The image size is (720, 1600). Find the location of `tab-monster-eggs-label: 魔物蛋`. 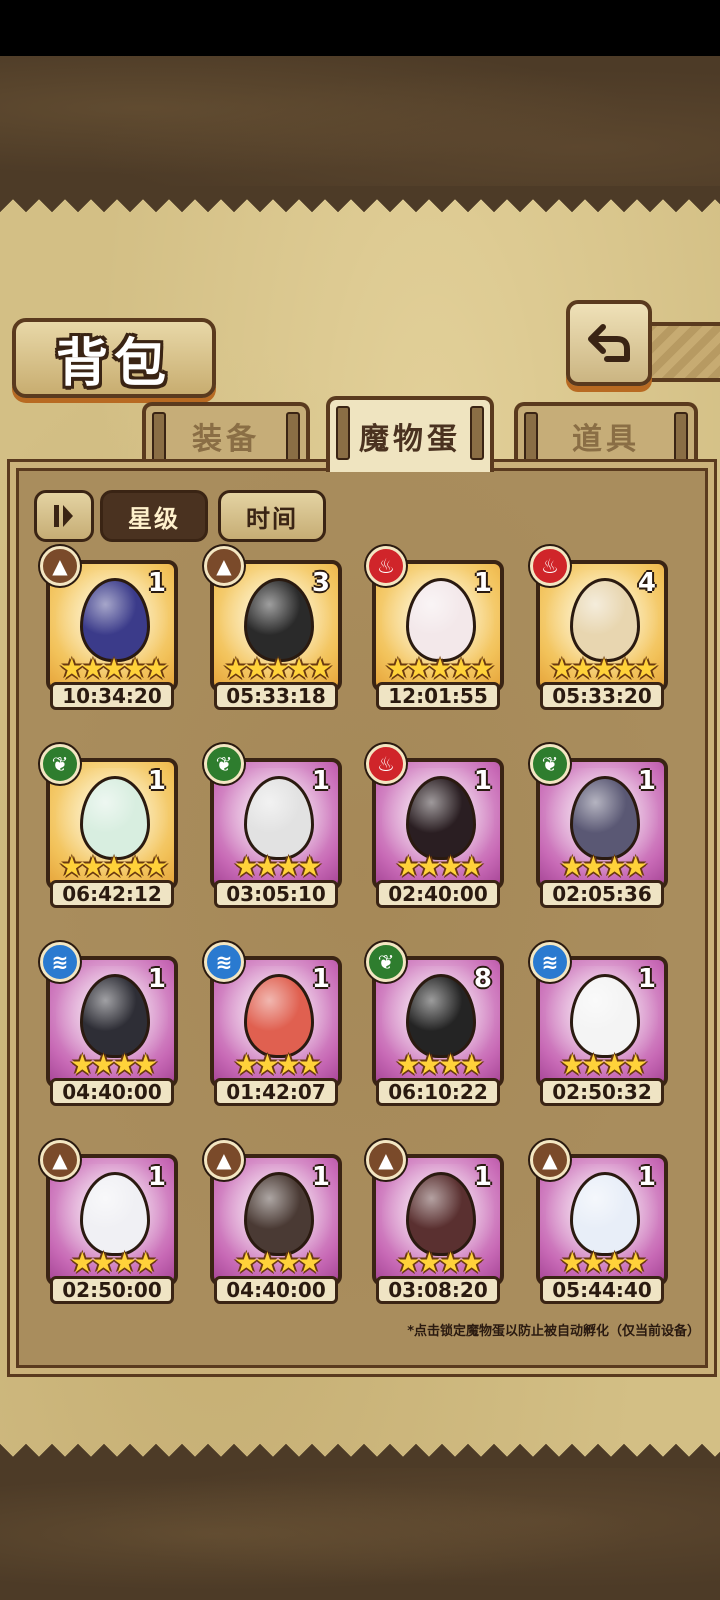

tab-monster-eggs-label: 魔物蛋 is located at coordinates (410, 439).